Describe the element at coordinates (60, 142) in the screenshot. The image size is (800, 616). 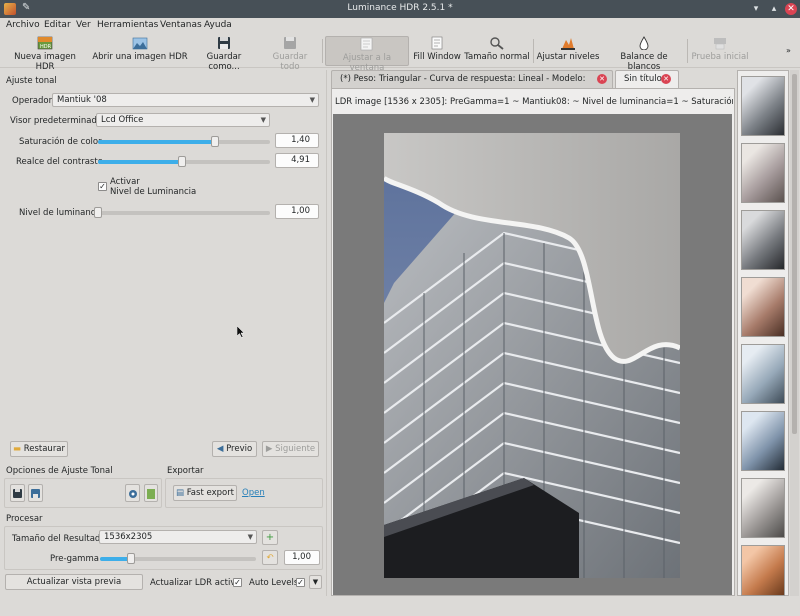
I see `saturation-label: Saturación de color` at that location.